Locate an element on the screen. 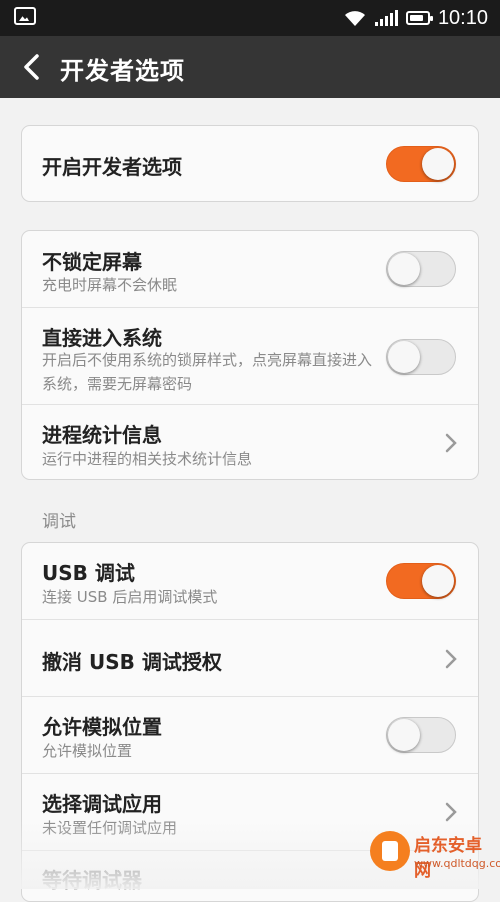  status-time: 10:10 is located at coordinates (462, 17).